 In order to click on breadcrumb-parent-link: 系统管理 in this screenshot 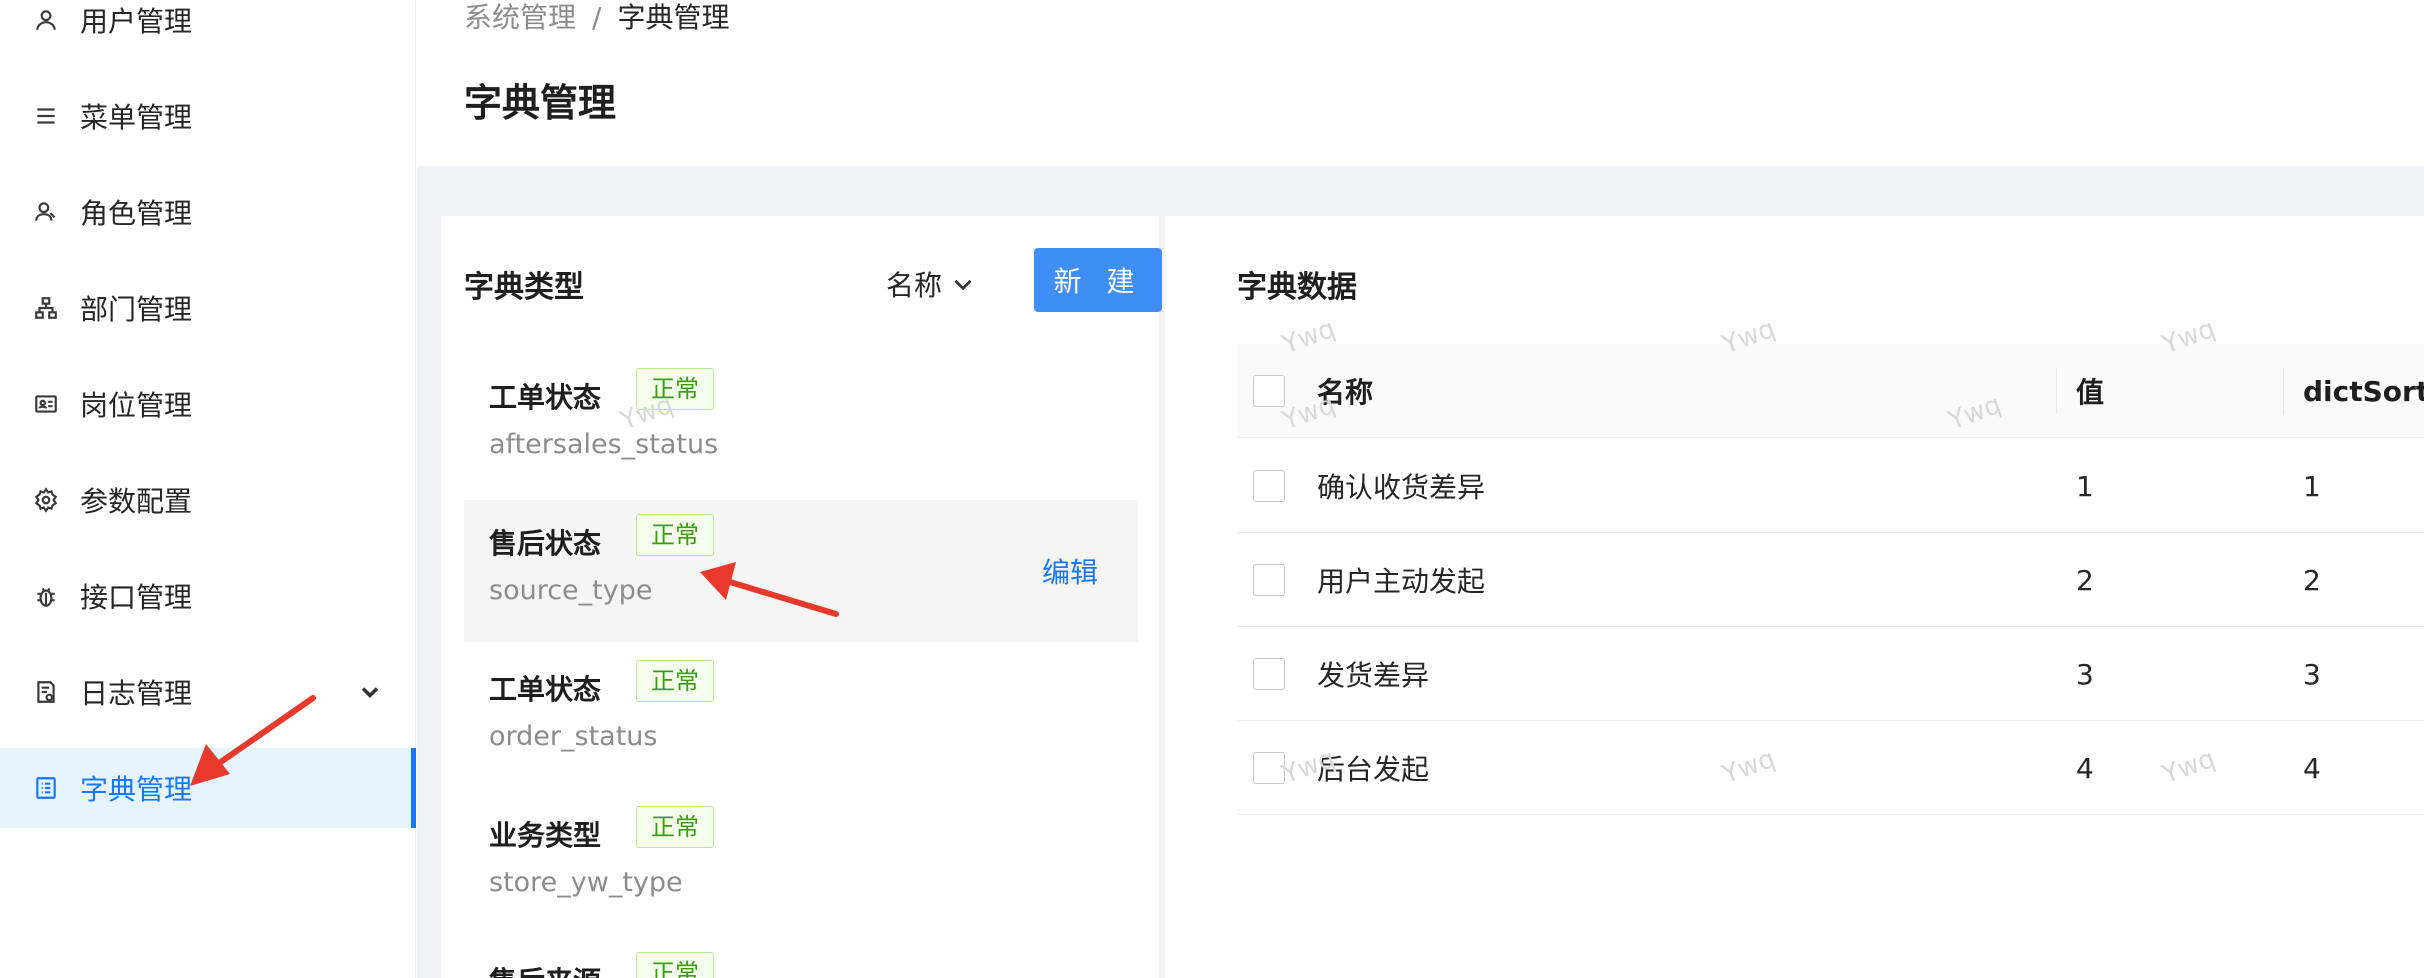, I will do `click(520, 18)`.